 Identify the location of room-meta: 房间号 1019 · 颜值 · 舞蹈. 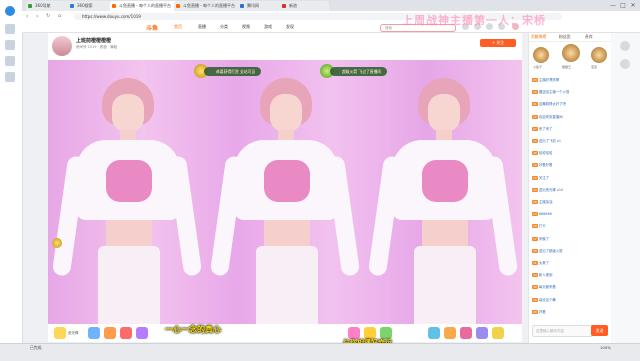
(97, 47).